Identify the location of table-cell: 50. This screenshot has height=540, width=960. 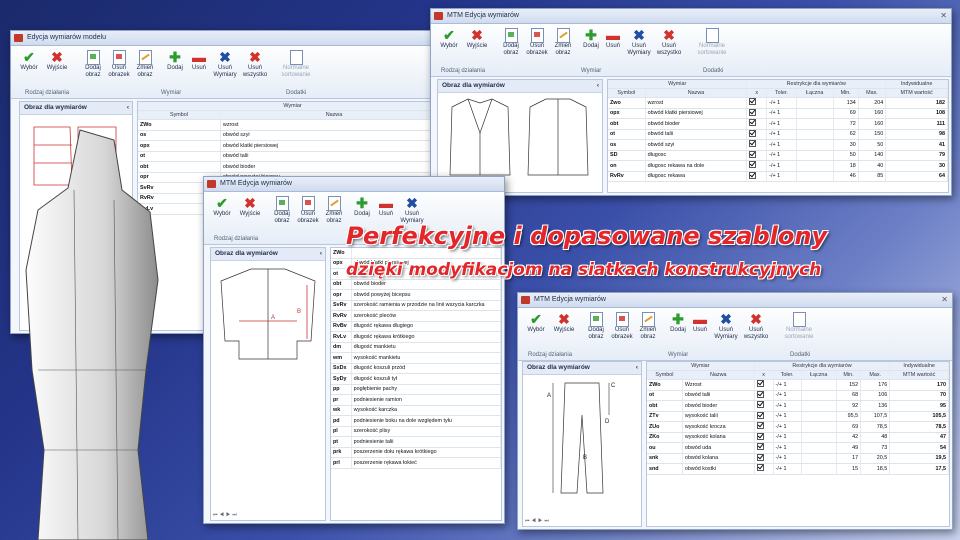
(872, 145).